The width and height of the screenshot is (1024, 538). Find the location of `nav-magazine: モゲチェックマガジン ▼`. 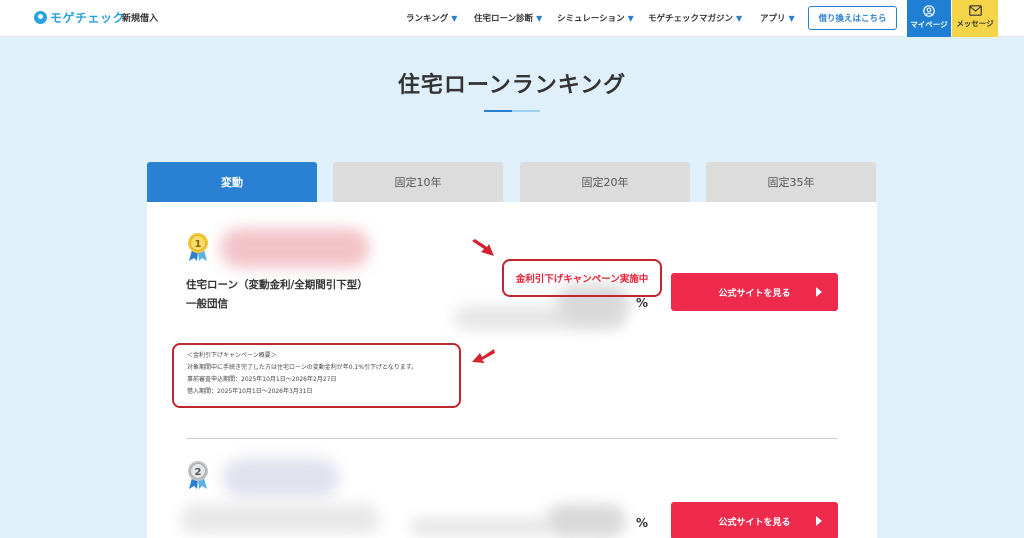

nav-magazine: モゲチェックマガジン ▼ is located at coordinates (695, 18).